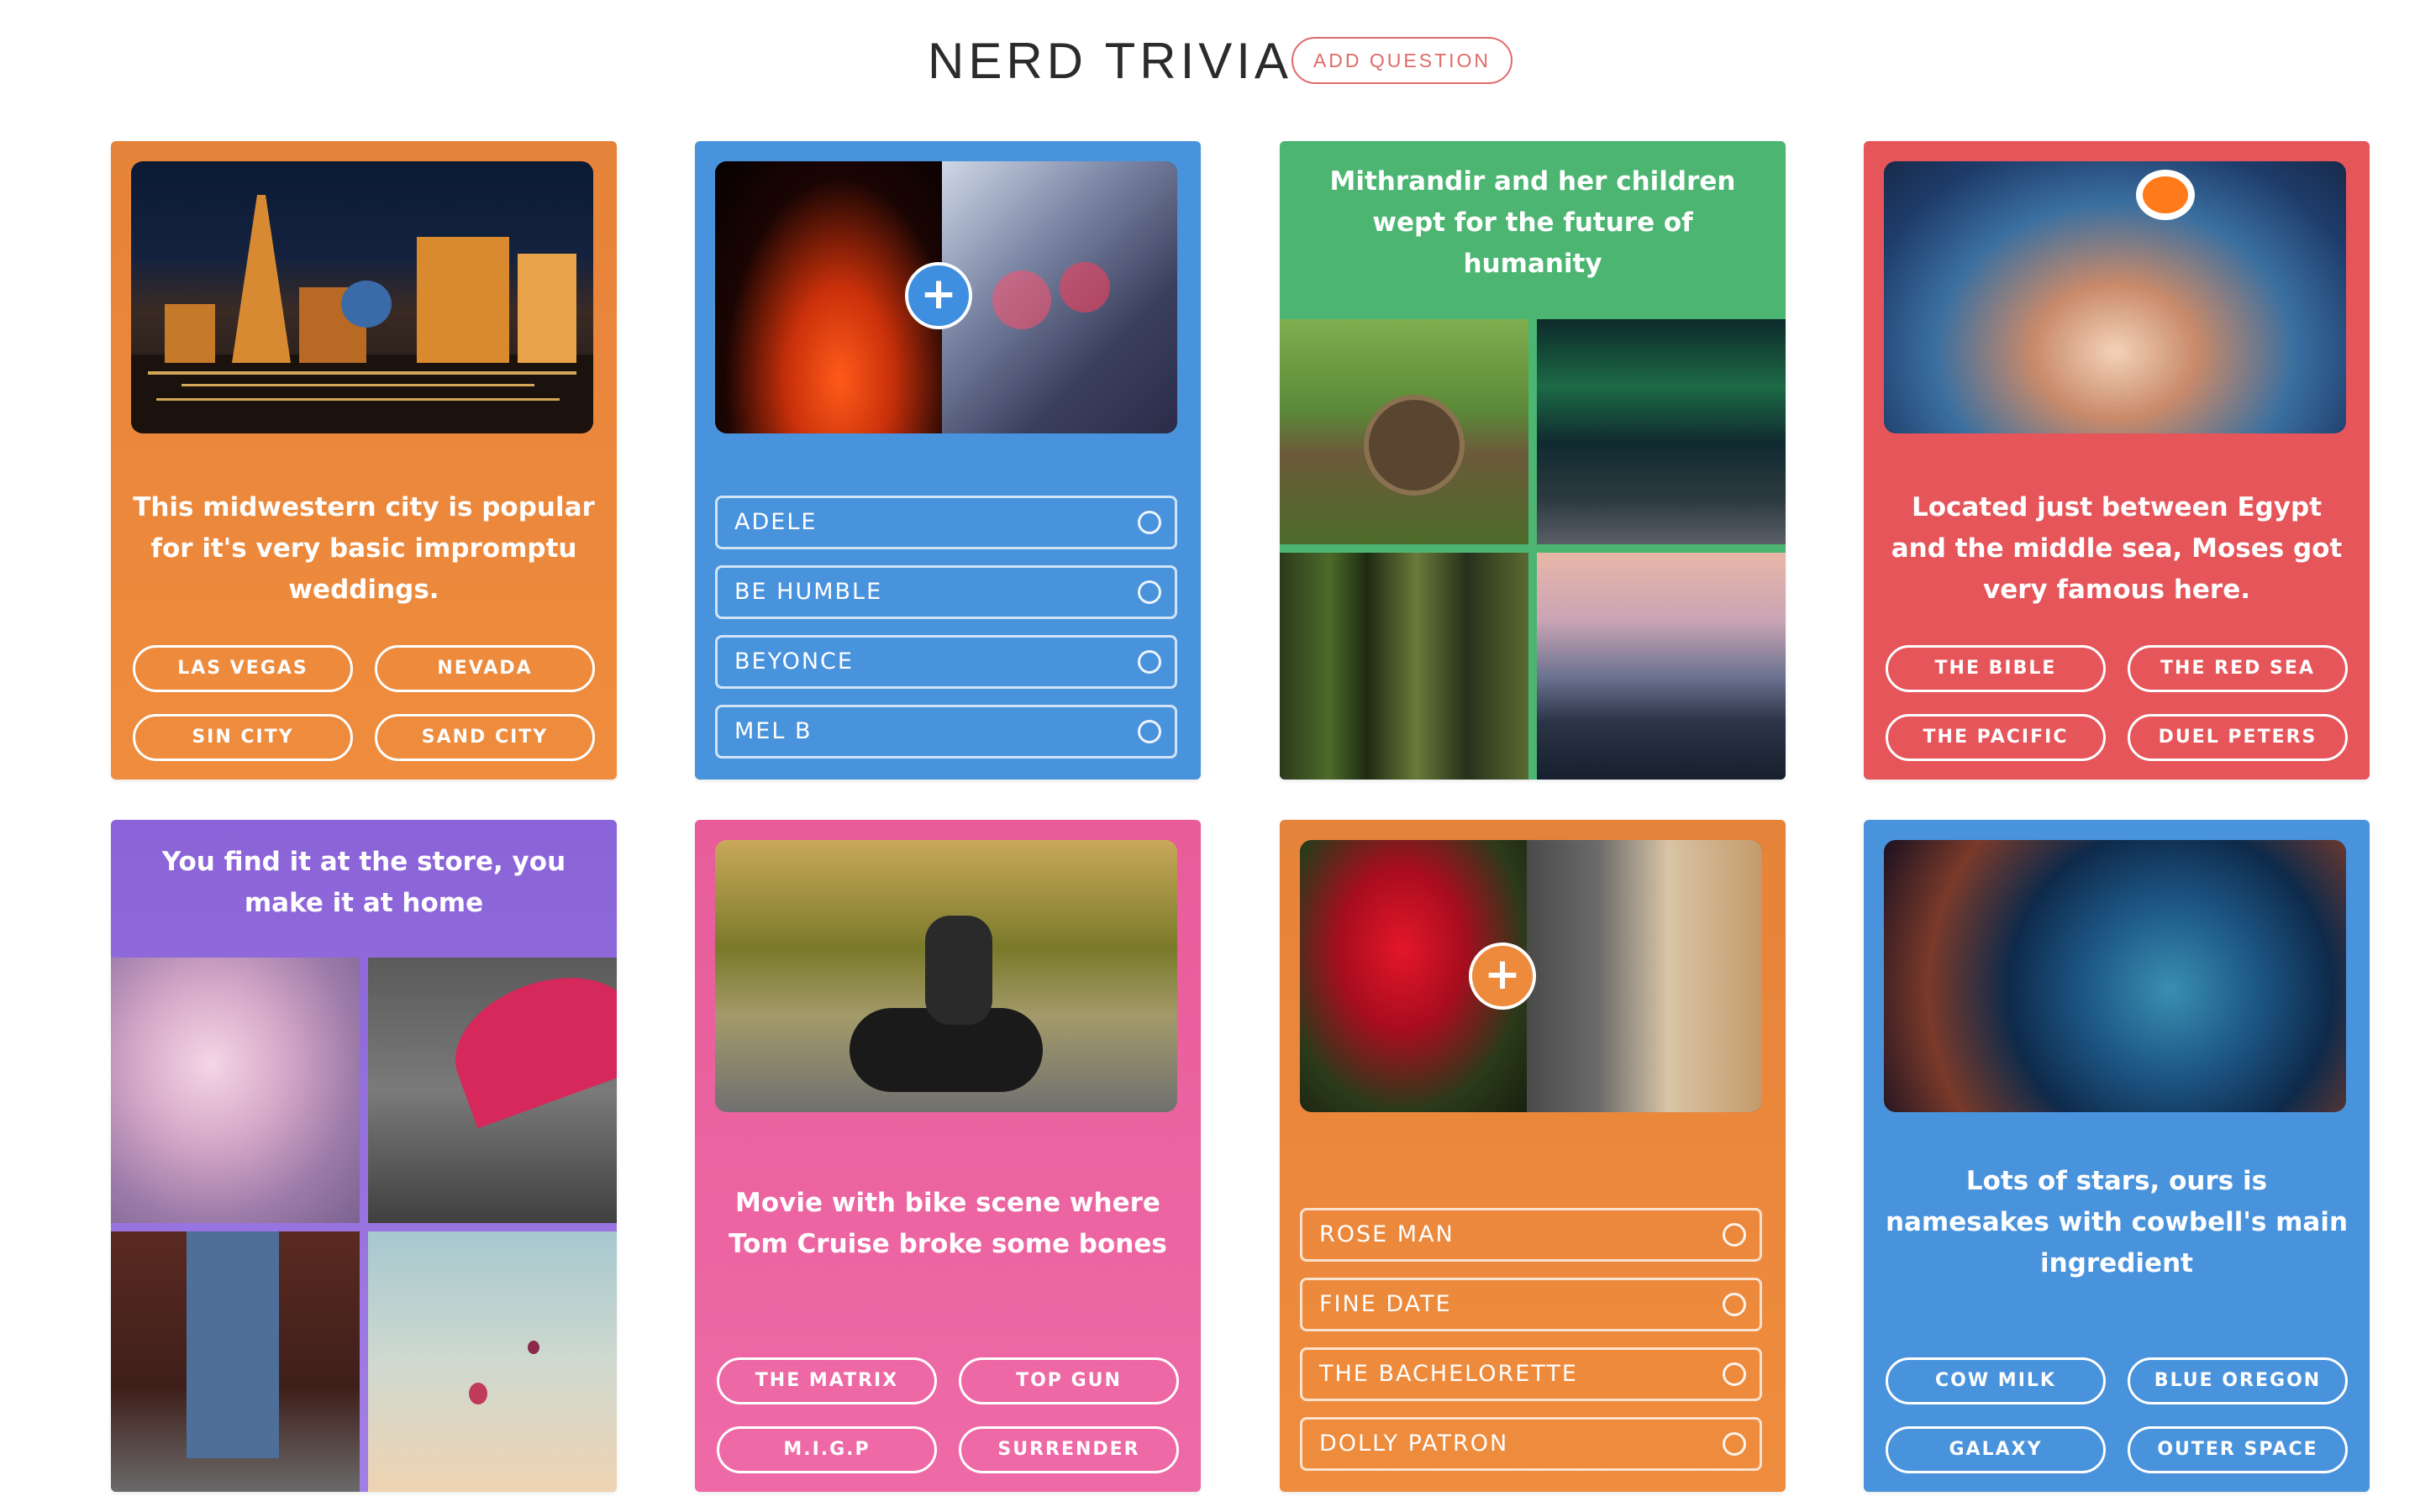  What do you see at coordinates (1069, 1380) in the screenshot?
I see `answer-button: TOP GUN` at bounding box center [1069, 1380].